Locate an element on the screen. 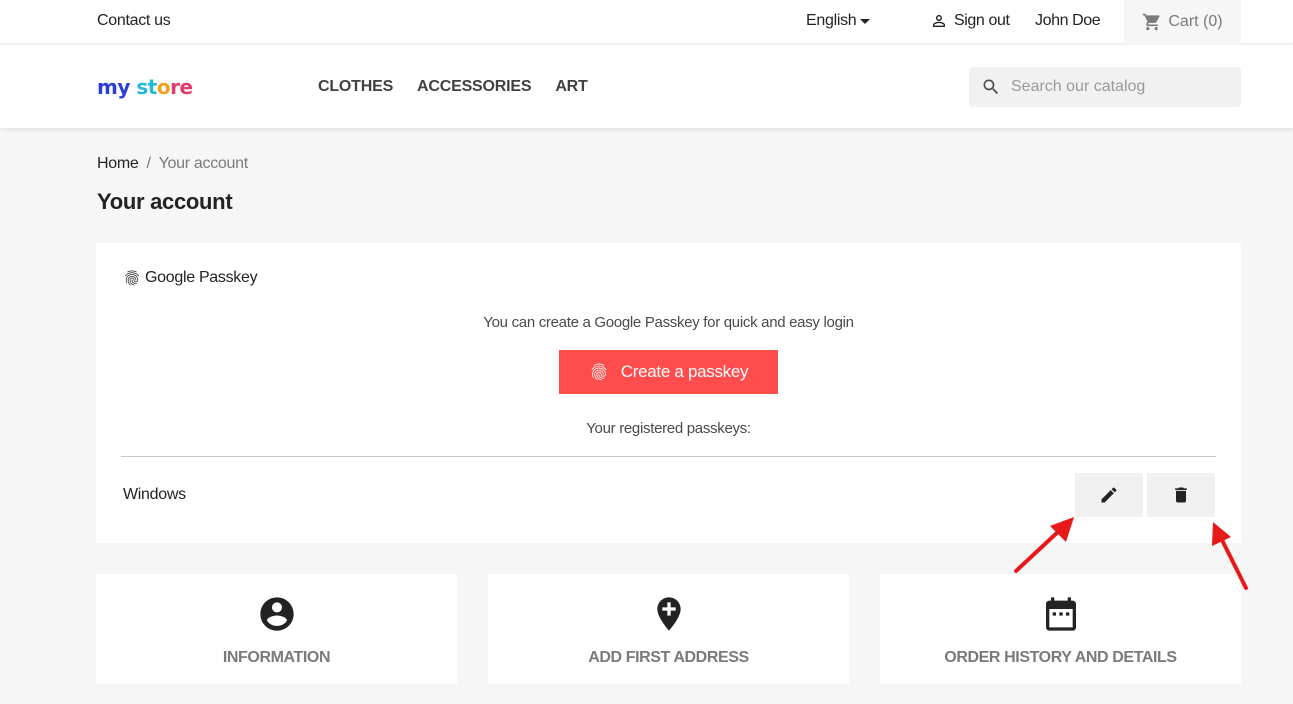 This screenshot has width=1293, height=704. store-logo: my store is located at coordinates (145, 87).